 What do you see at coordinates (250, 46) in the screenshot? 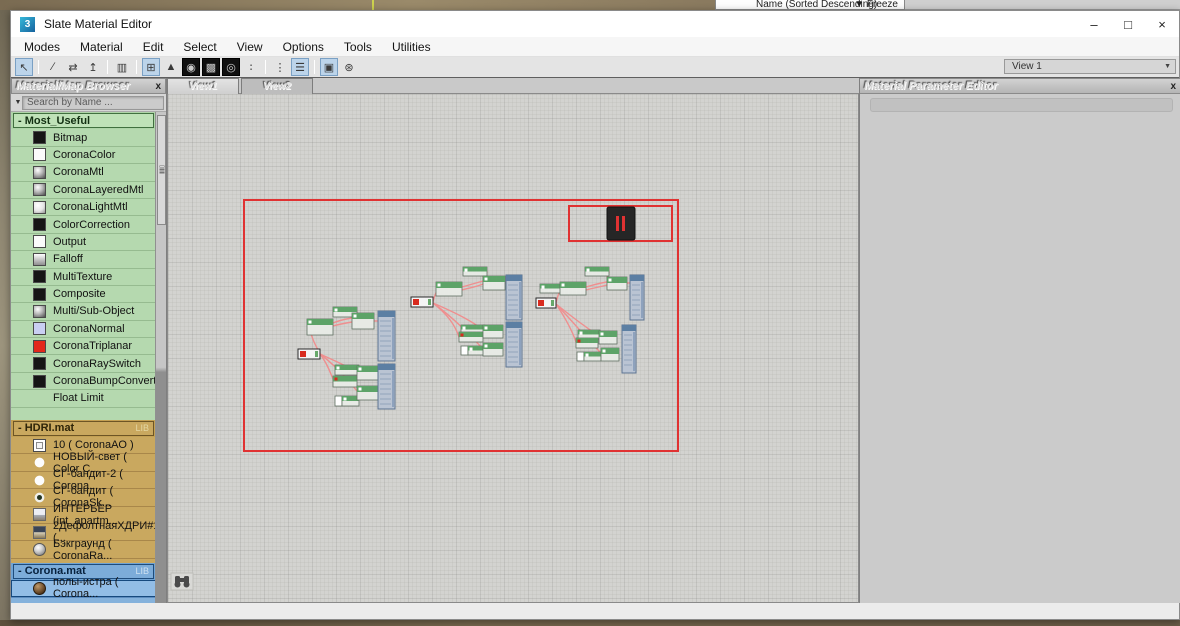
I see `menu-view: View` at bounding box center [250, 46].